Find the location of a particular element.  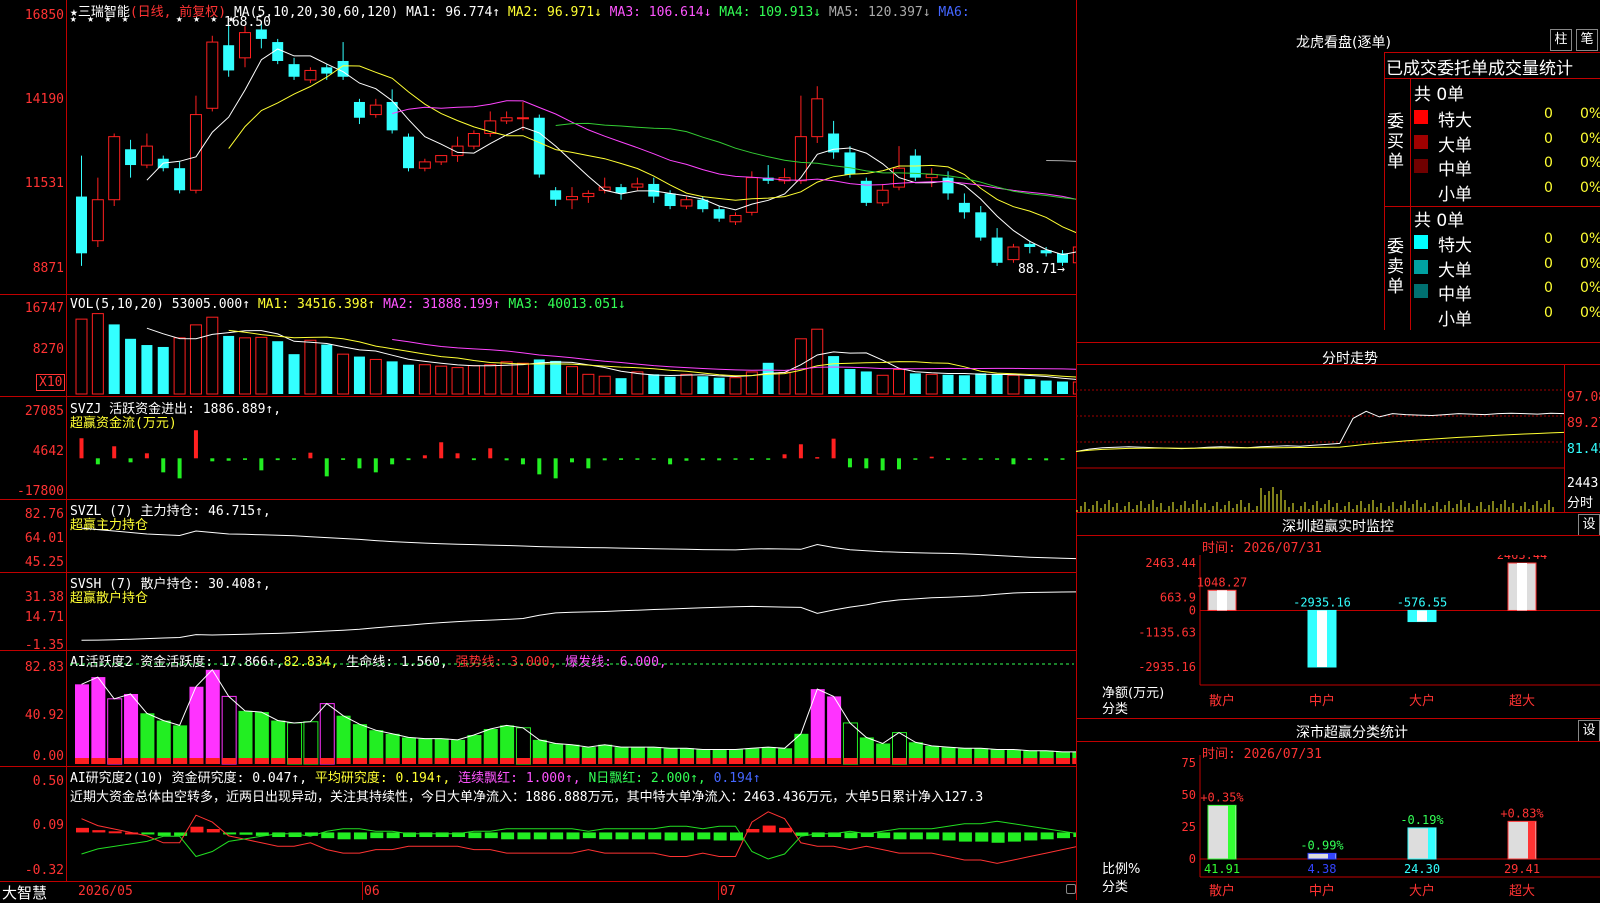

order-type-name: 中单 is located at coordinates (1455, 295).